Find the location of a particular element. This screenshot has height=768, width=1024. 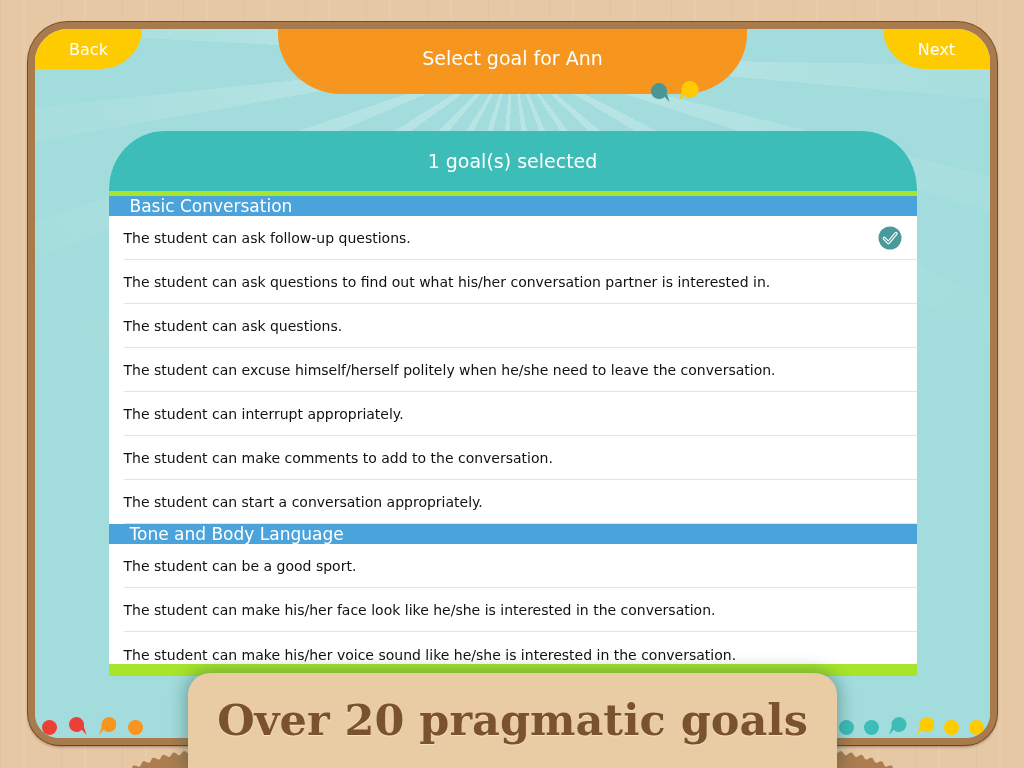

goal-item: The student can make his/her voice sound like he/she is interested in the conversation. is located at coordinates (520, 648).